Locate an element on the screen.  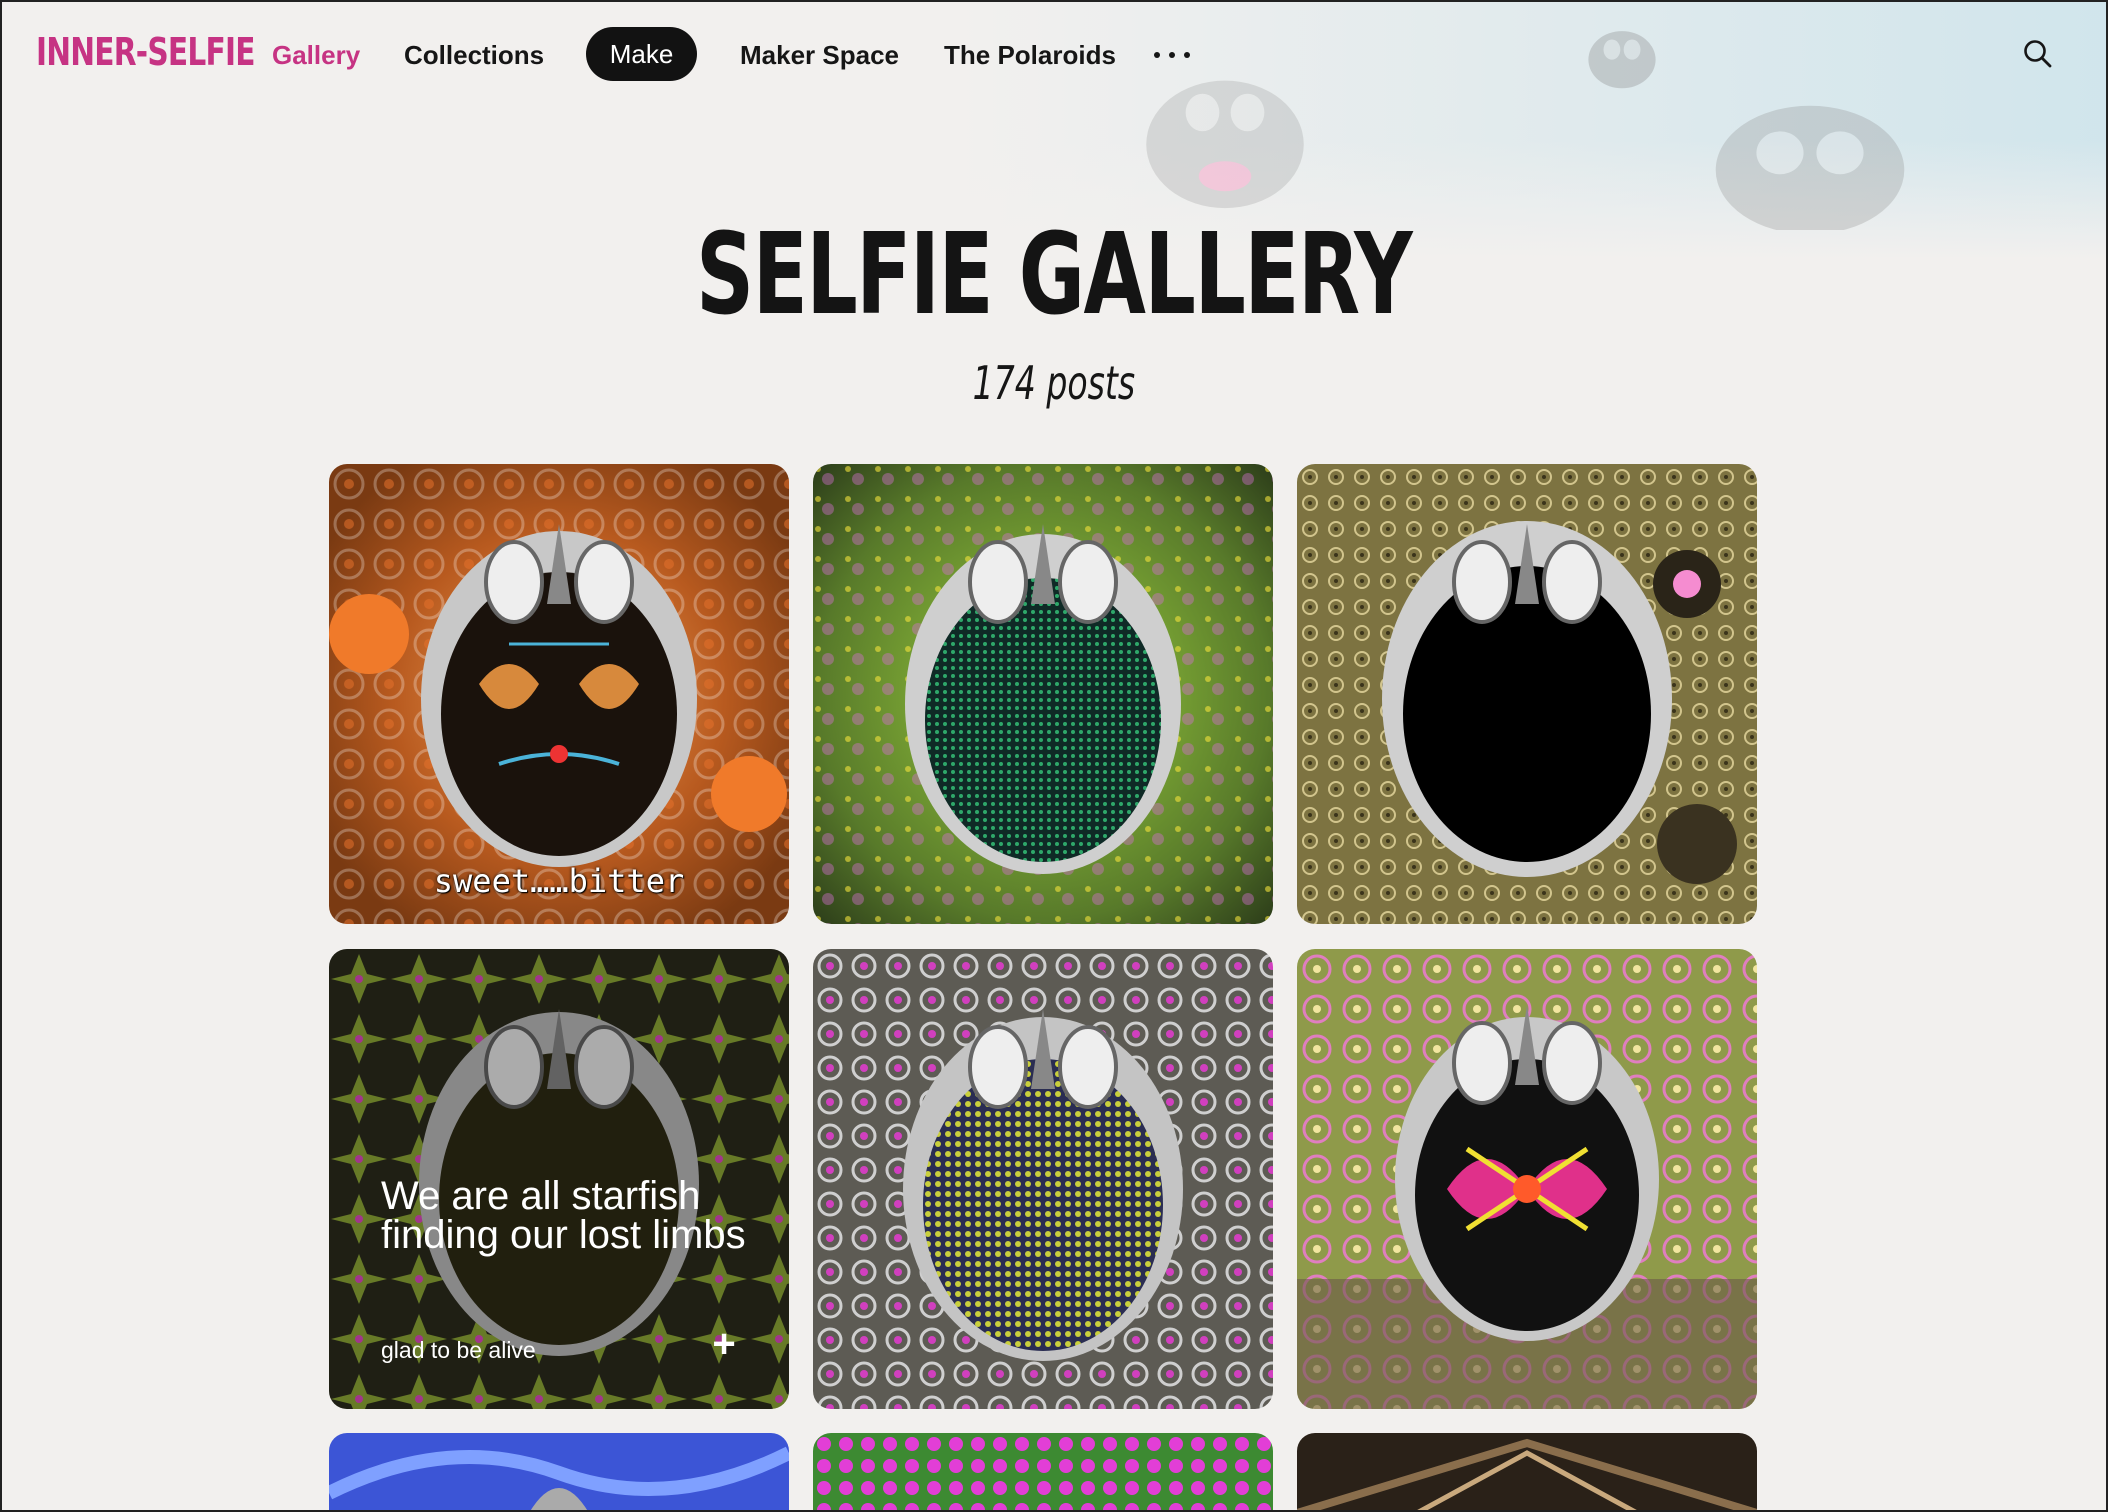
nav-collections: Collections is located at coordinates (474, 55).